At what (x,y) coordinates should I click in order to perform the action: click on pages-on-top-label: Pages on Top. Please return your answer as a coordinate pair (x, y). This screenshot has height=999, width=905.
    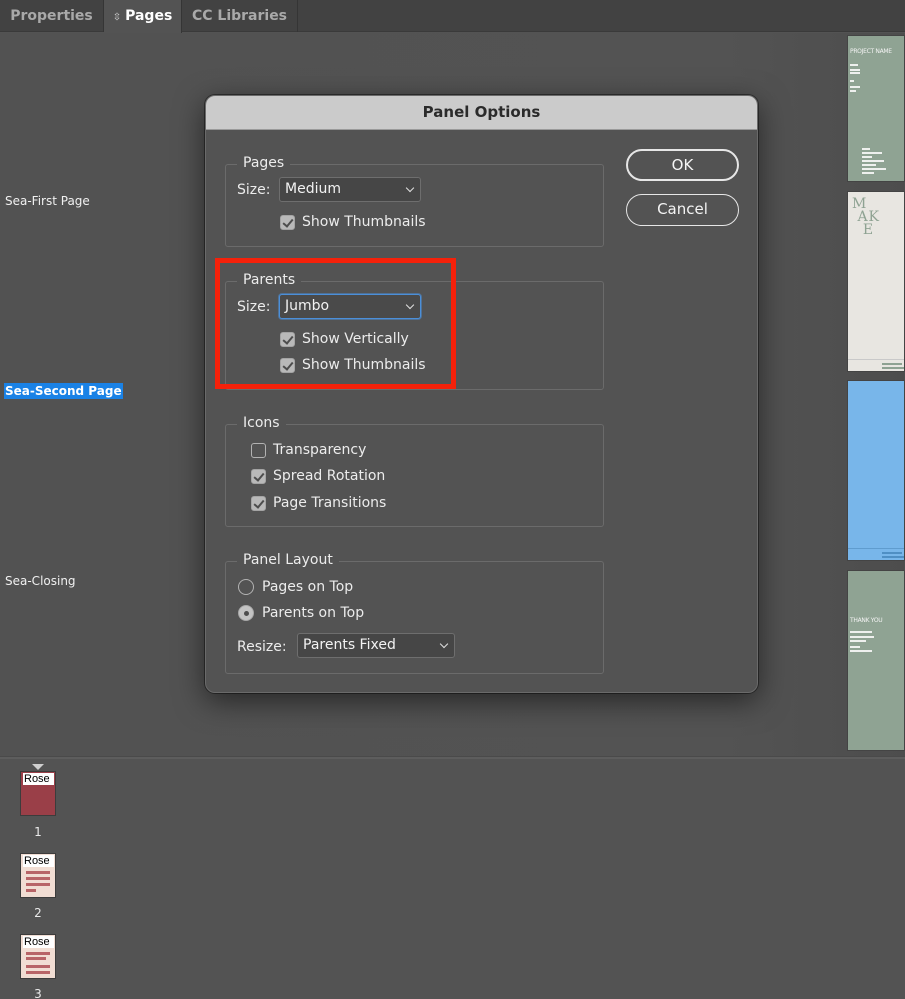
    Looking at the image, I should click on (308, 587).